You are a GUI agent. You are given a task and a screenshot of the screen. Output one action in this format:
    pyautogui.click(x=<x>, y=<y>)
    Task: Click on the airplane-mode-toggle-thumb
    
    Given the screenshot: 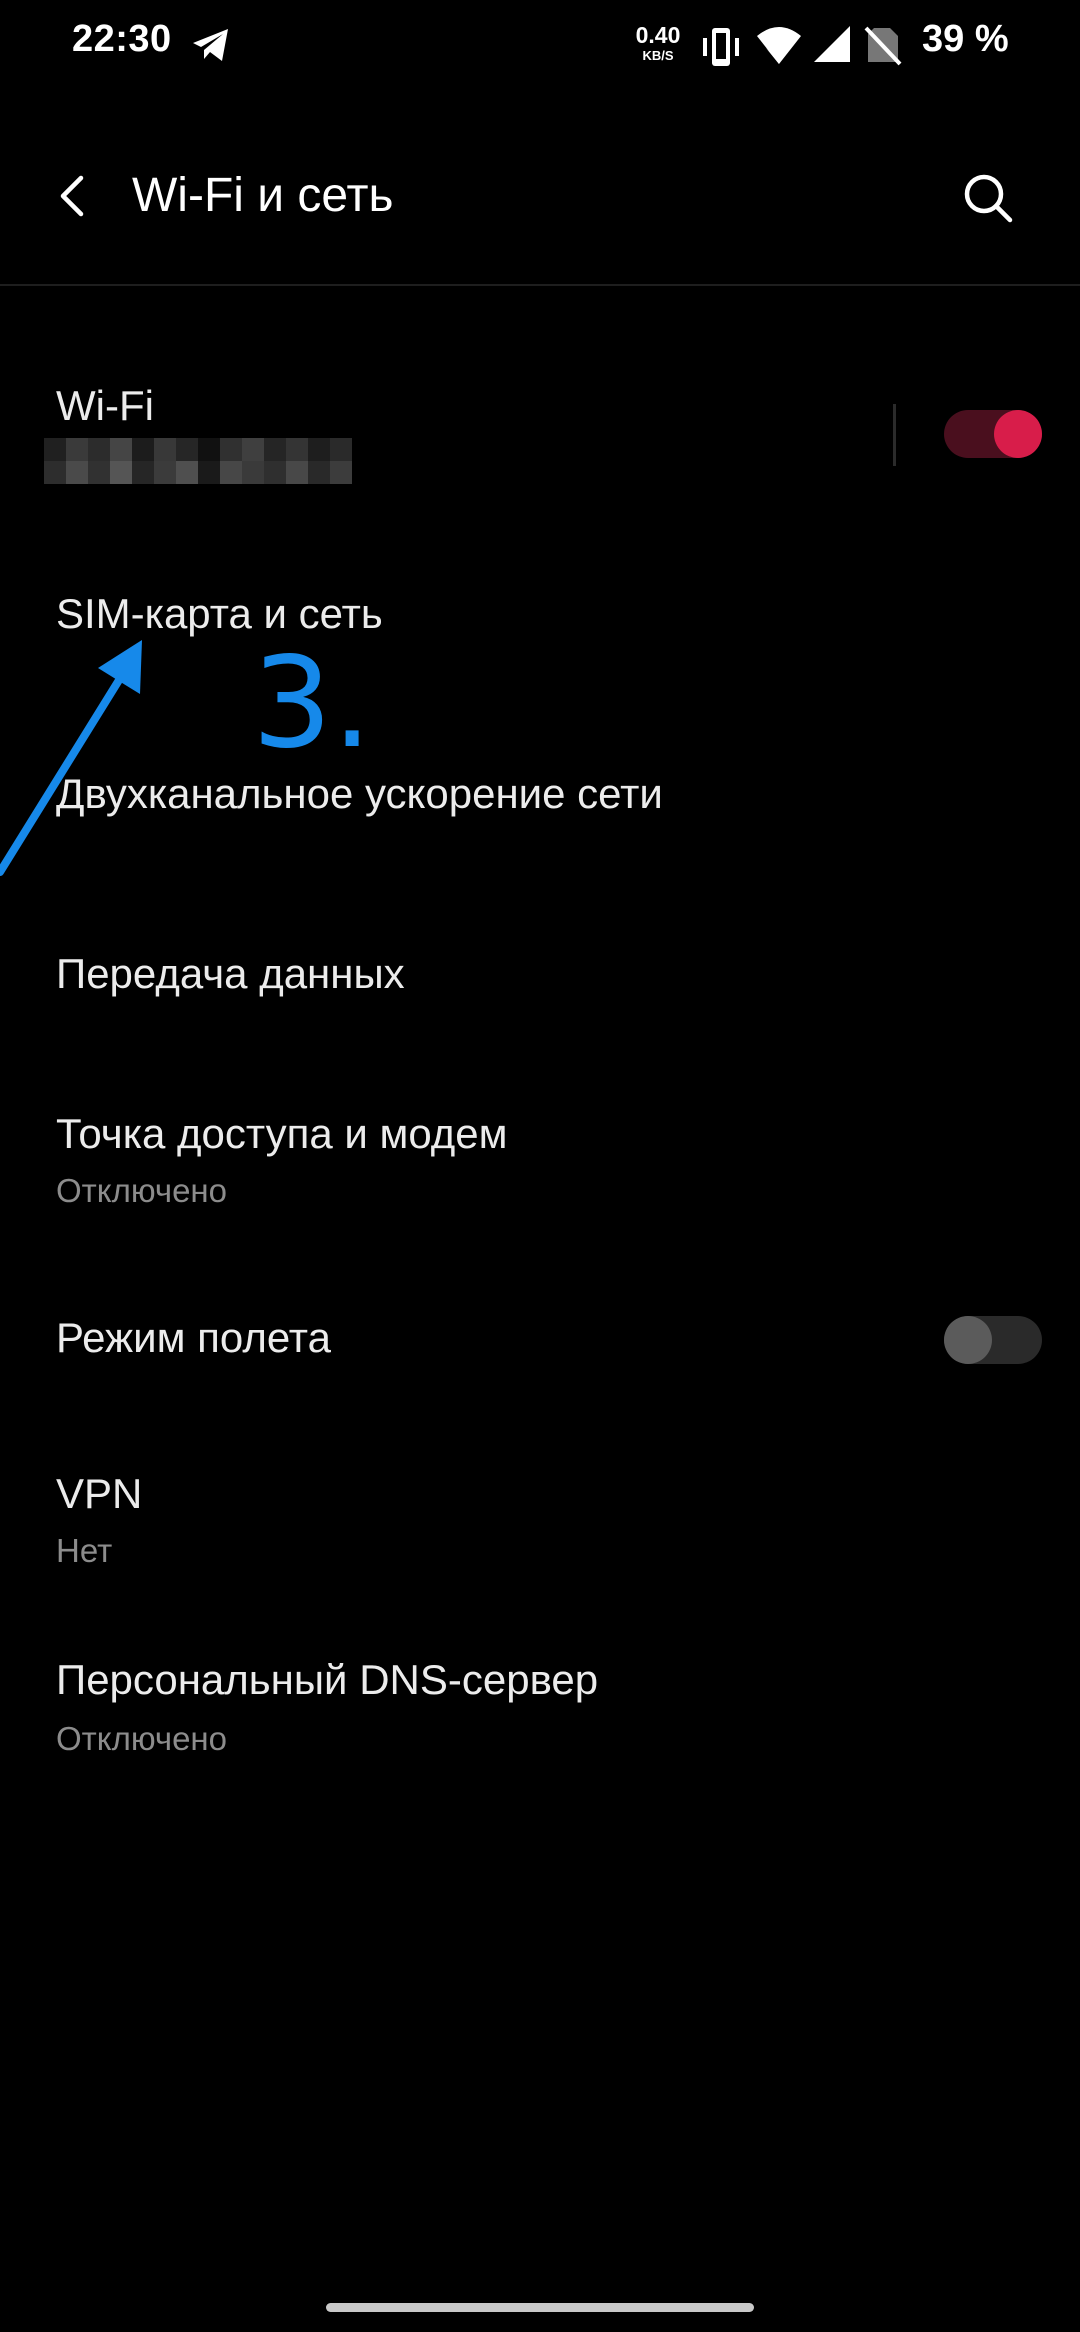 What is the action you would take?
    pyautogui.click(x=968, y=1340)
    